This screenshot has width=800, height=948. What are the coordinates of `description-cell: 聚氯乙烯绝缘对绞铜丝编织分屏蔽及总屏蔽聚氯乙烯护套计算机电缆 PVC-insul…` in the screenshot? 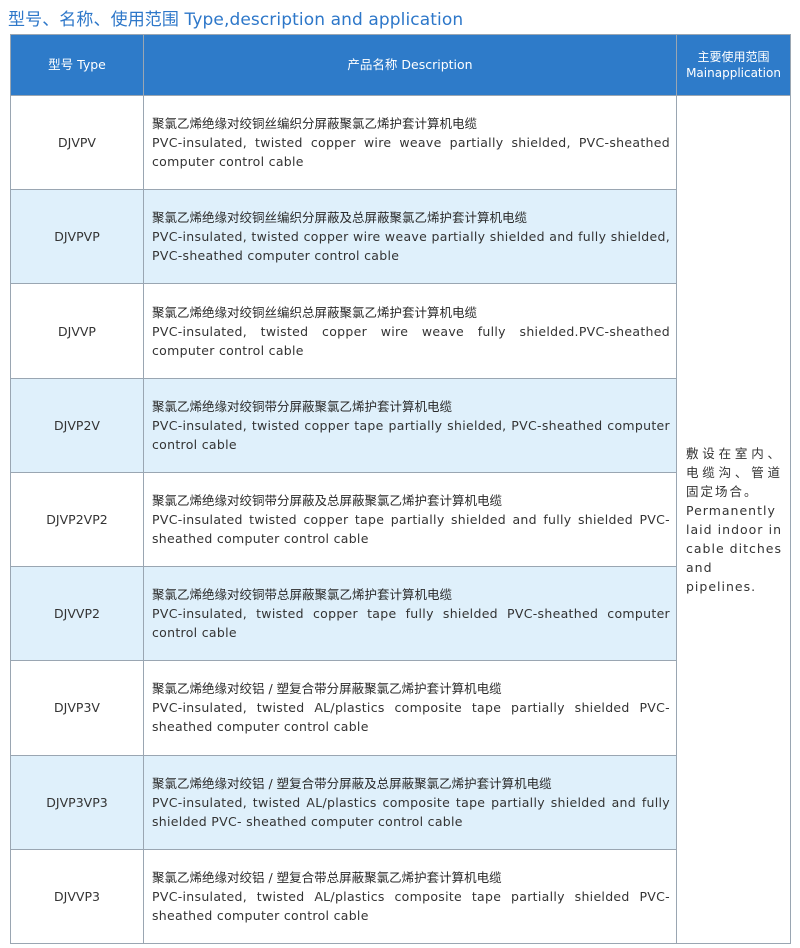 It's located at (410, 237).